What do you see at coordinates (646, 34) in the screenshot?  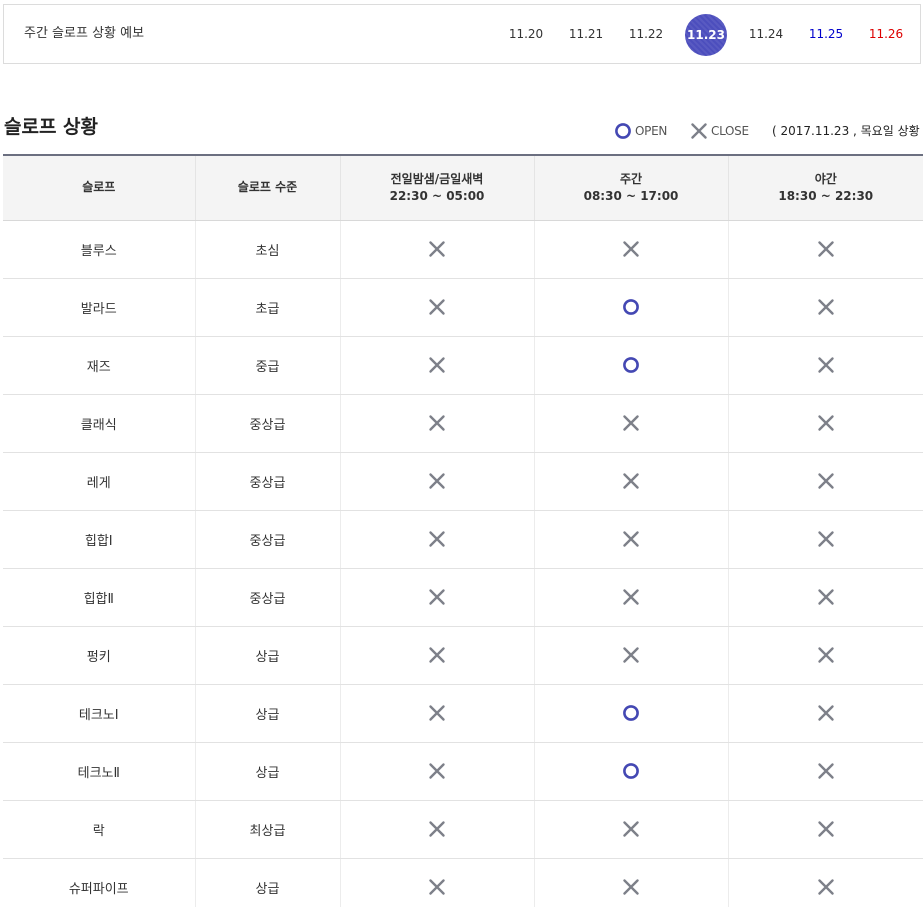 I see `date-item-1122: 11.22` at bounding box center [646, 34].